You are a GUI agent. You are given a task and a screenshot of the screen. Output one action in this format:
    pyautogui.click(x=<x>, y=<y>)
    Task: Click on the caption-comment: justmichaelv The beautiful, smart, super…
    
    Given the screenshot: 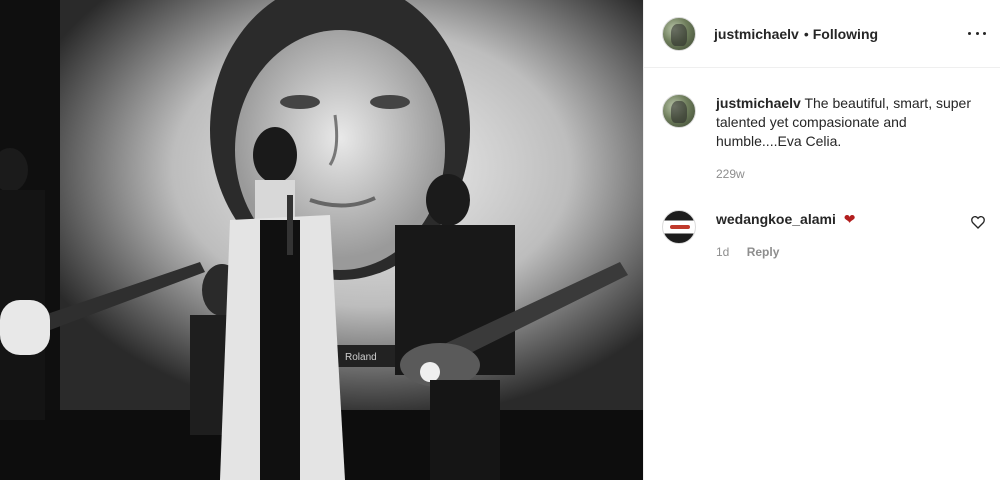 What is the action you would take?
    pyautogui.click(x=822, y=139)
    